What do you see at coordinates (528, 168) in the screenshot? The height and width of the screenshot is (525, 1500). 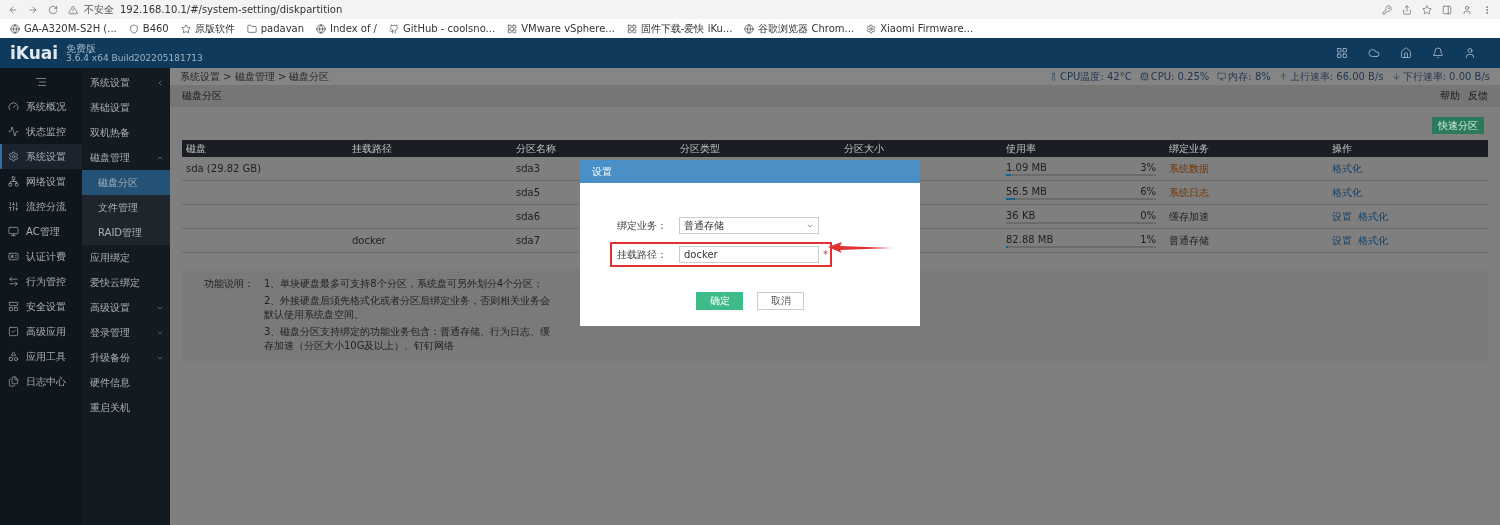 I see `table-cell: sda3` at bounding box center [528, 168].